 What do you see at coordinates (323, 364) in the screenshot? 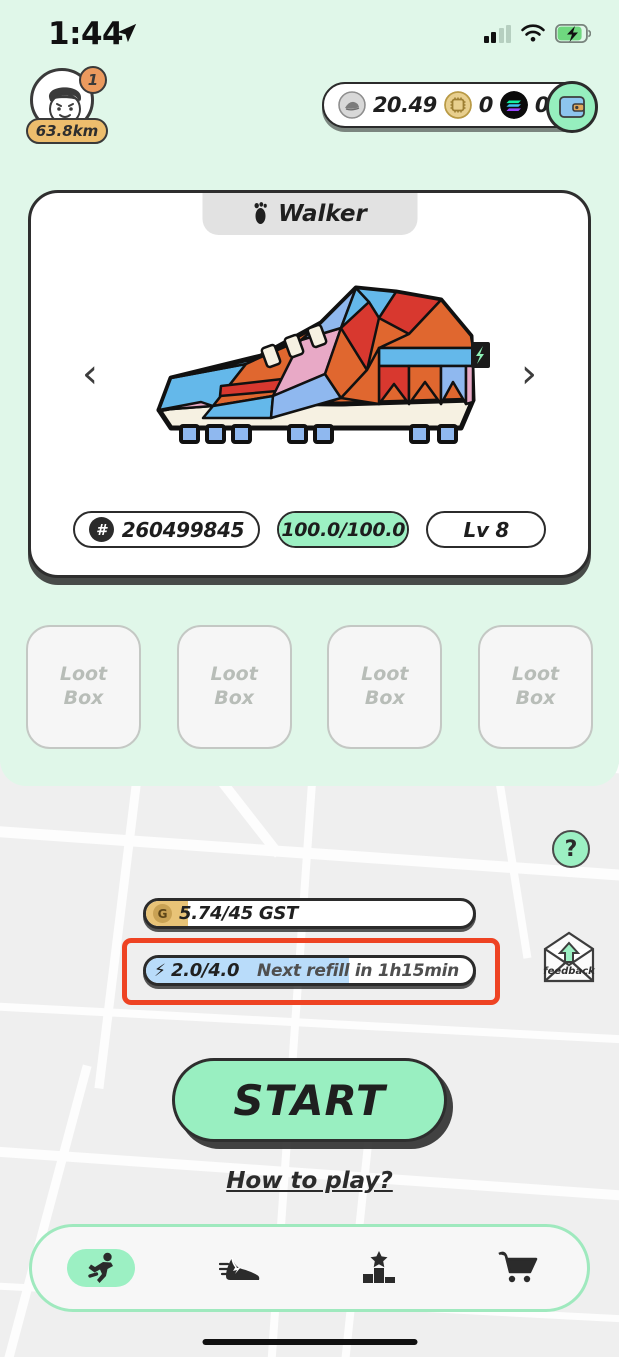
I see `sneaker-nft-icon` at bounding box center [323, 364].